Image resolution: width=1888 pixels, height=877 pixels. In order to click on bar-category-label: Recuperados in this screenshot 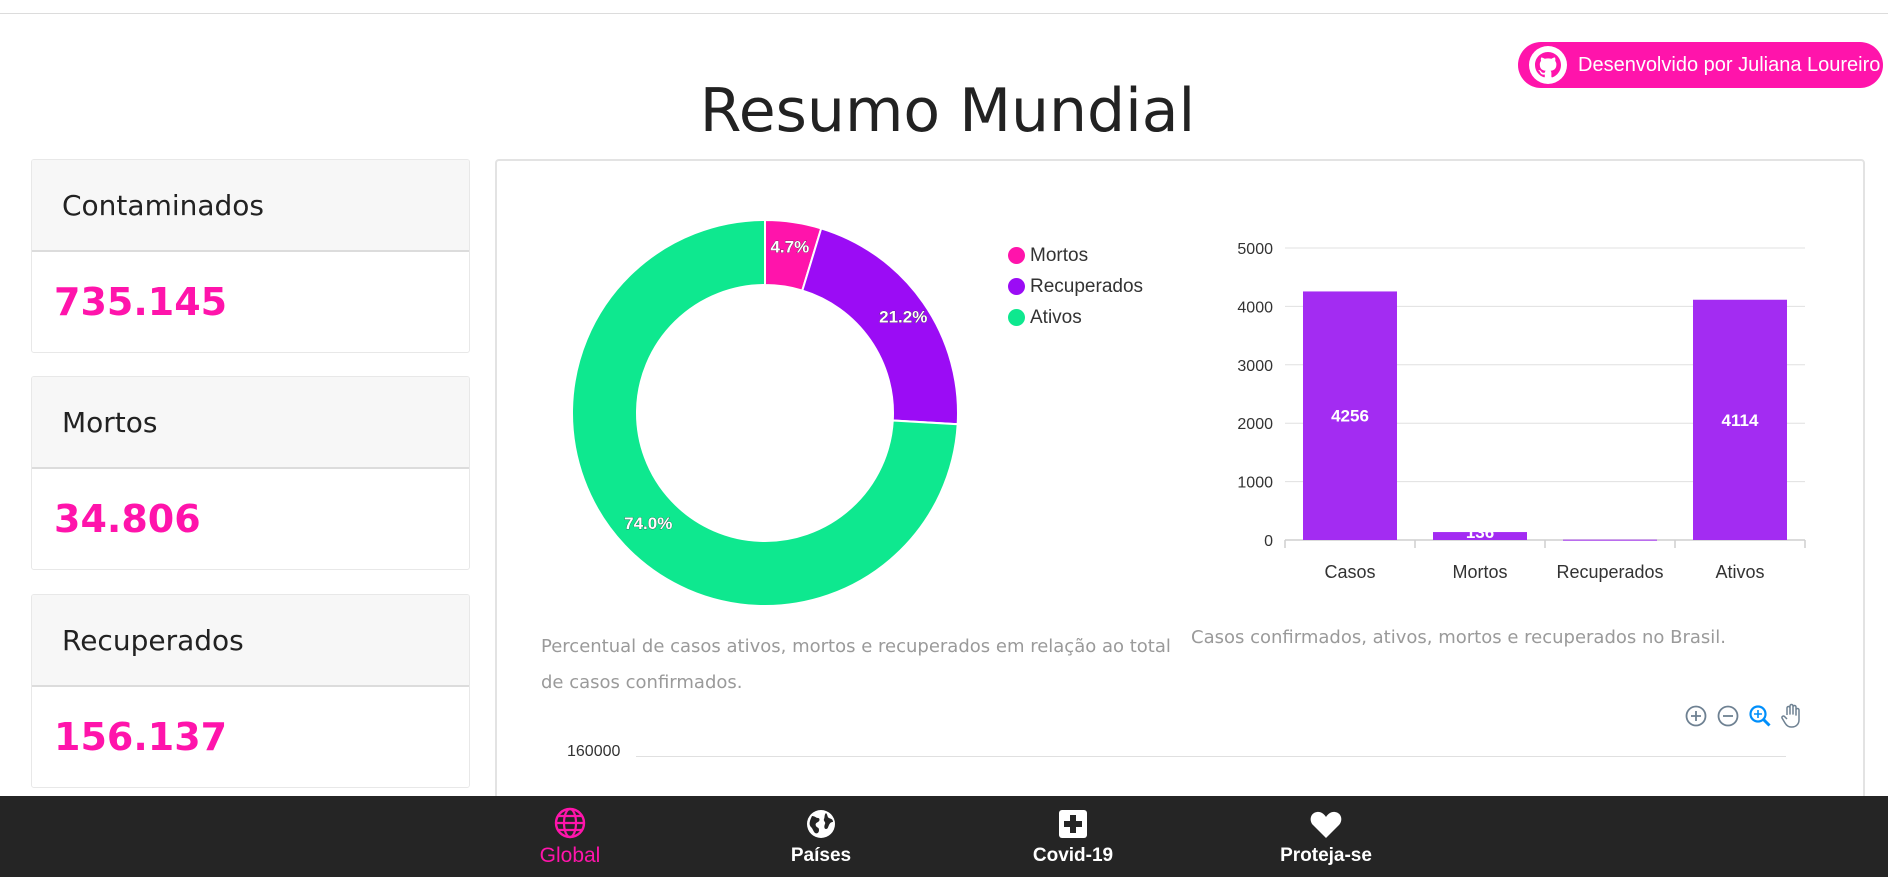, I will do `click(1609, 572)`.